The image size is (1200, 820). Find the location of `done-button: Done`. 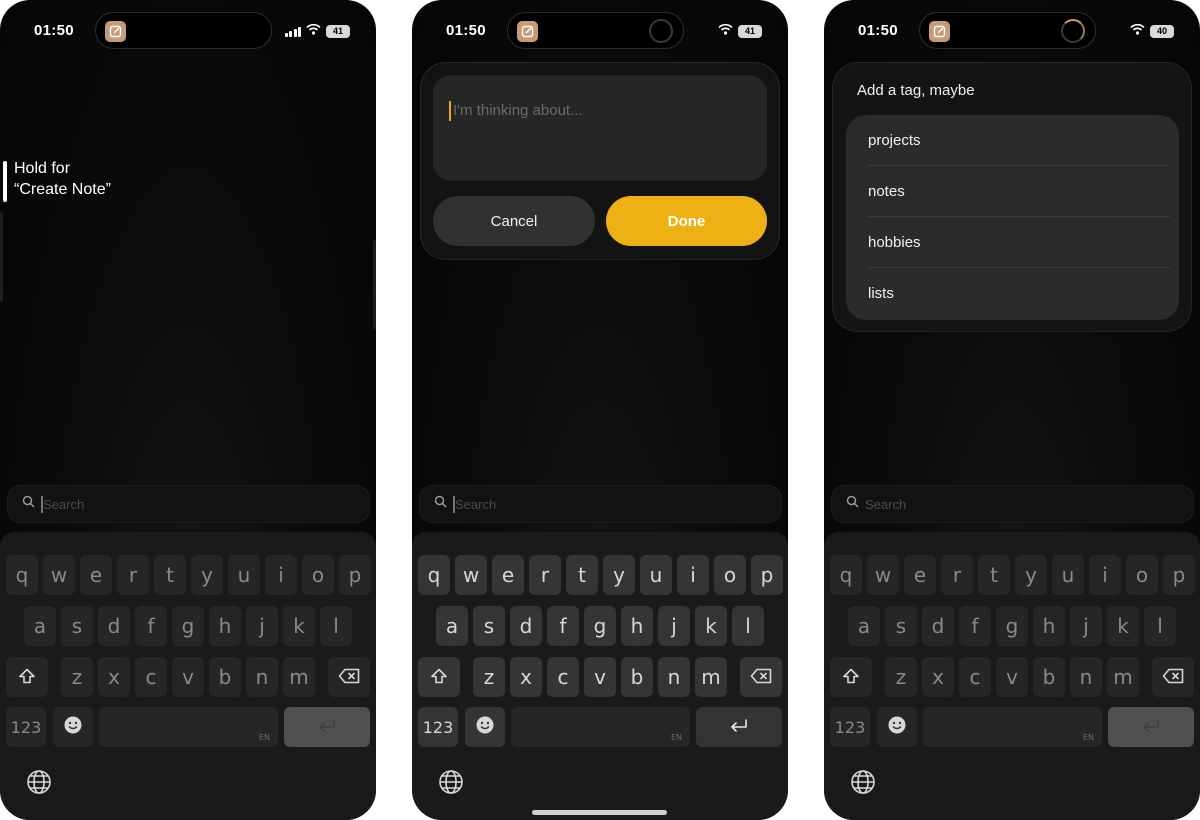

done-button: Done is located at coordinates (686, 221).